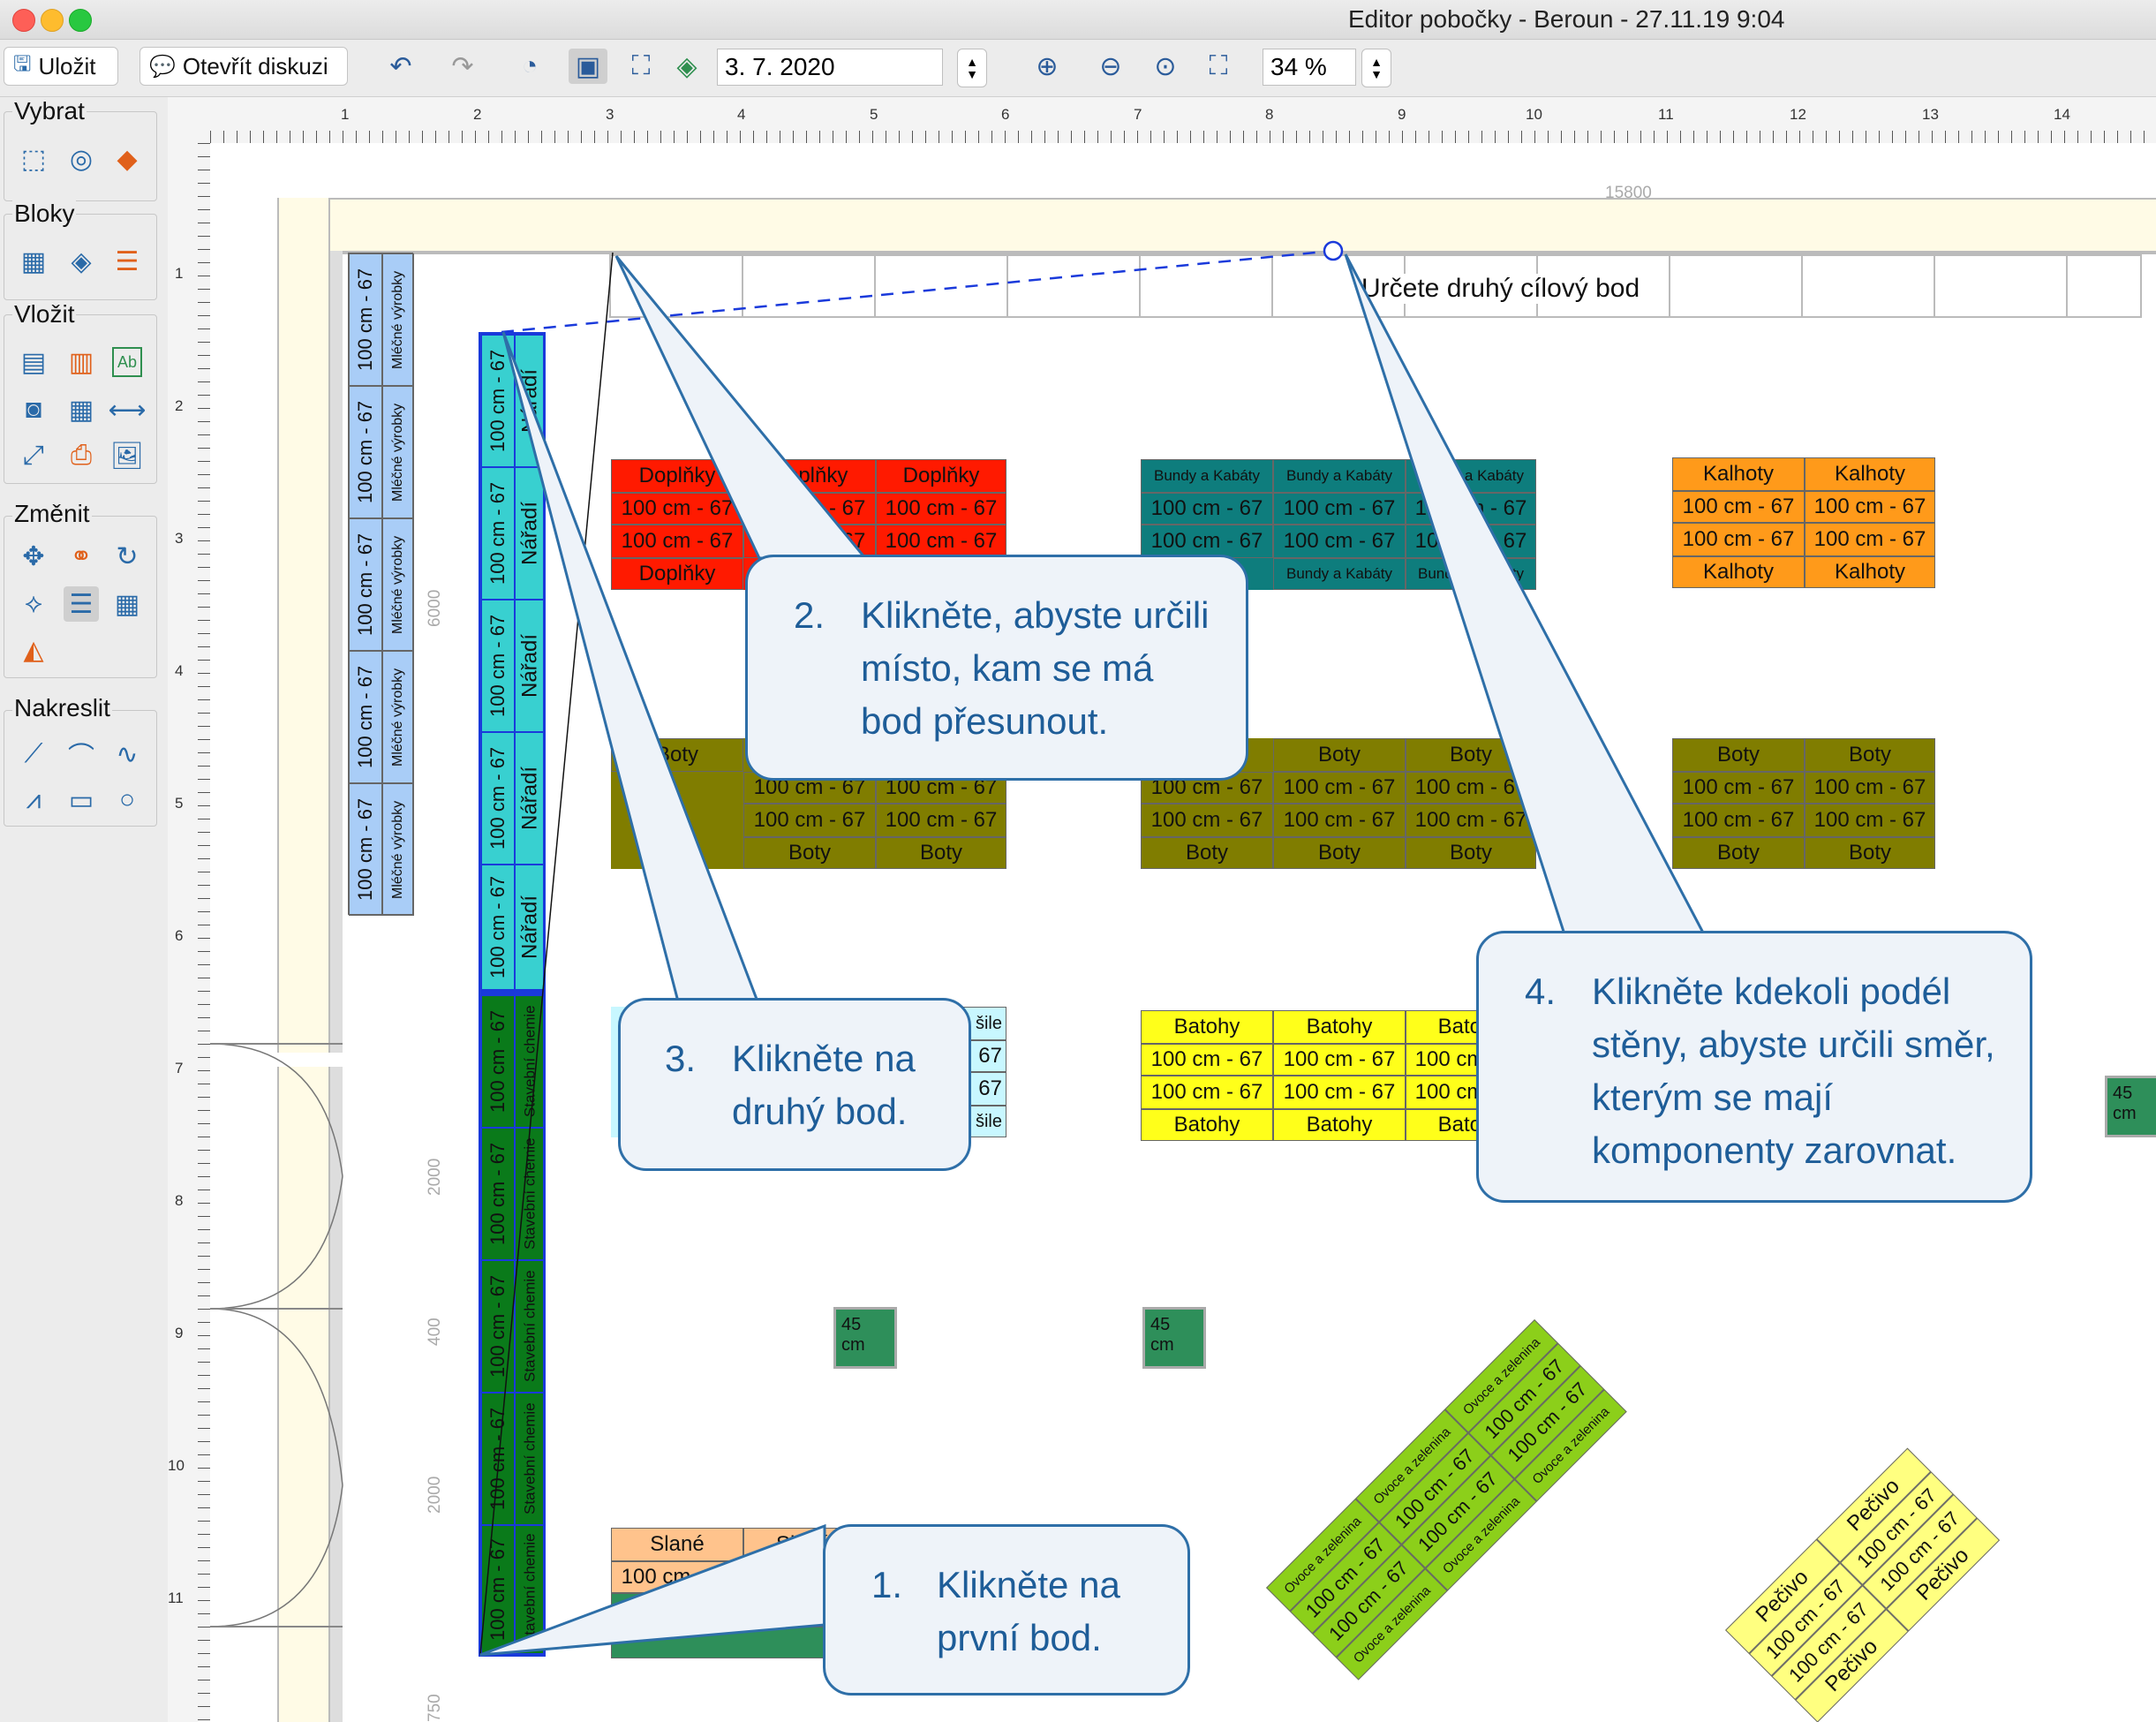 The image size is (2156, 1722). I want to click on grid-toggle-icon: ▣, so click(588, 67).